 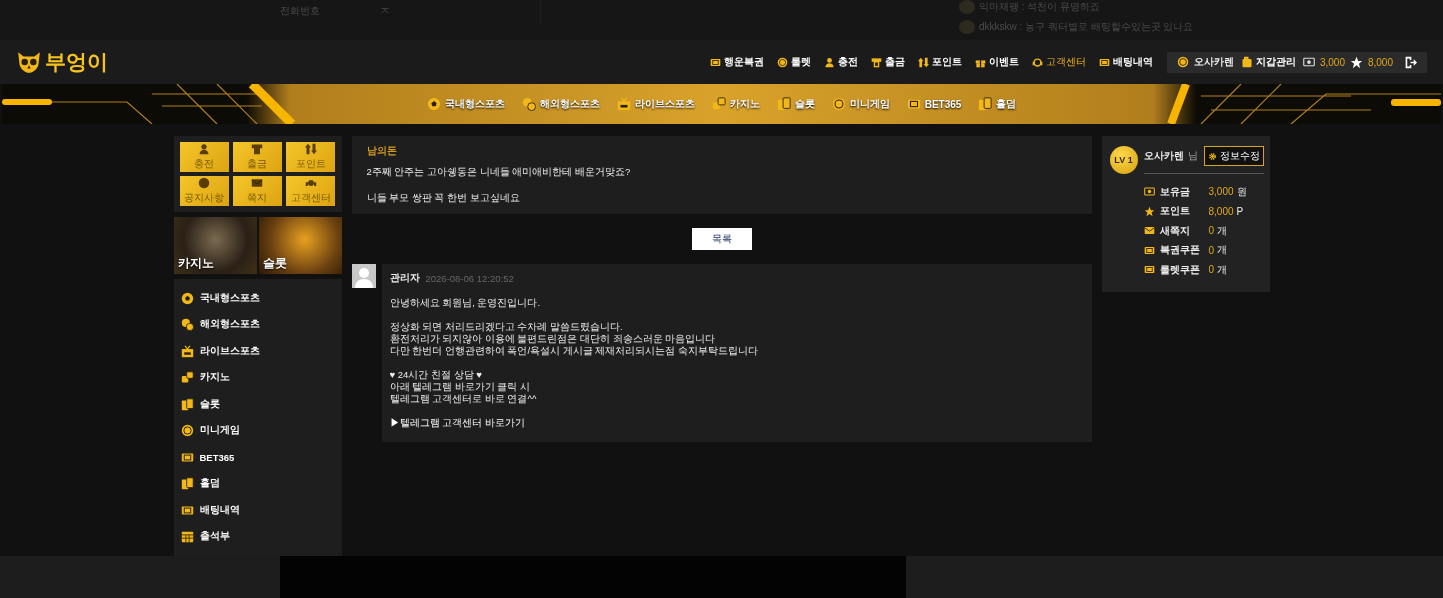 What do you see at coordinates (736, 62) in the screenshot?
I see `top-menu-link: 행운복권` at bounding box center [736, 62].